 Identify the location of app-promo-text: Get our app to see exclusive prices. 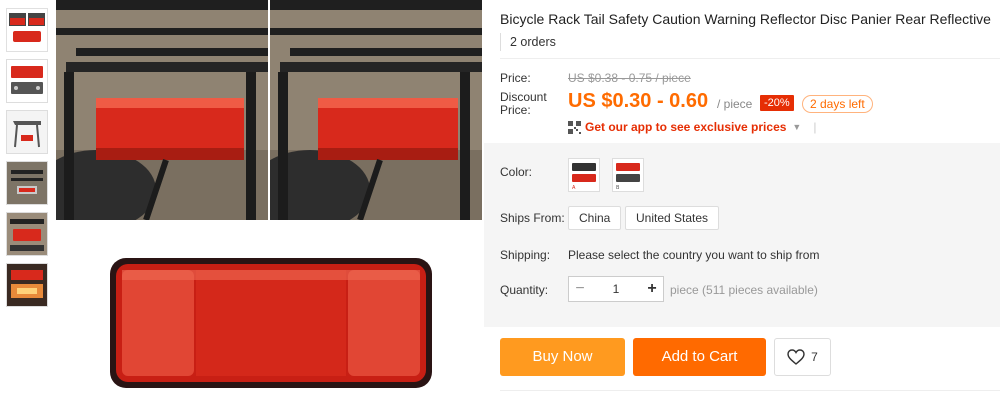
(686, 127).